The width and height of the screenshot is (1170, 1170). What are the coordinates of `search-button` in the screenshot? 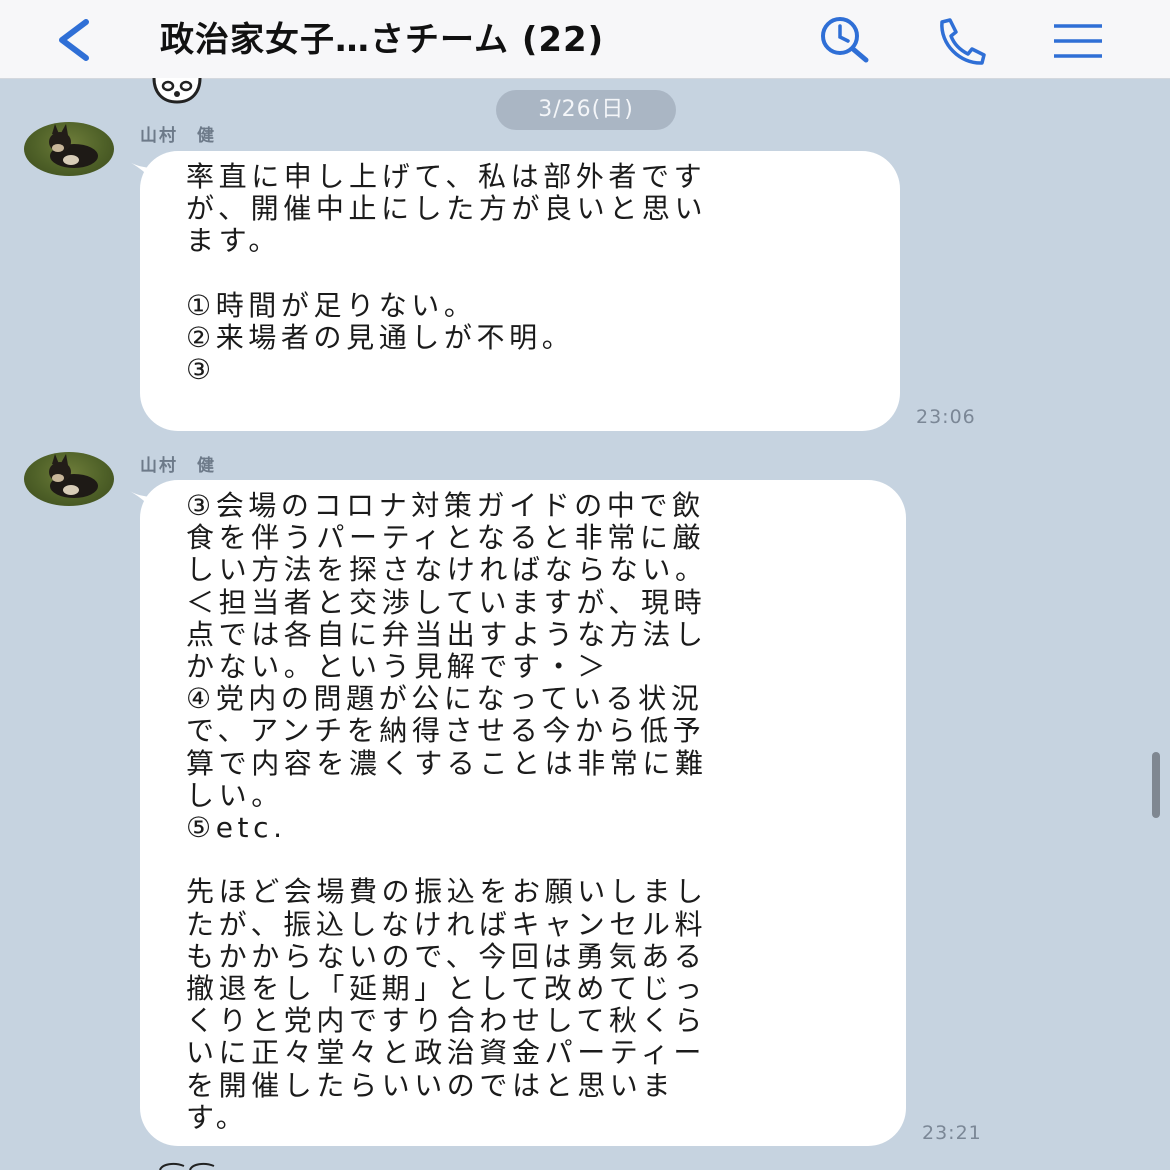 It's located at (844, 40).